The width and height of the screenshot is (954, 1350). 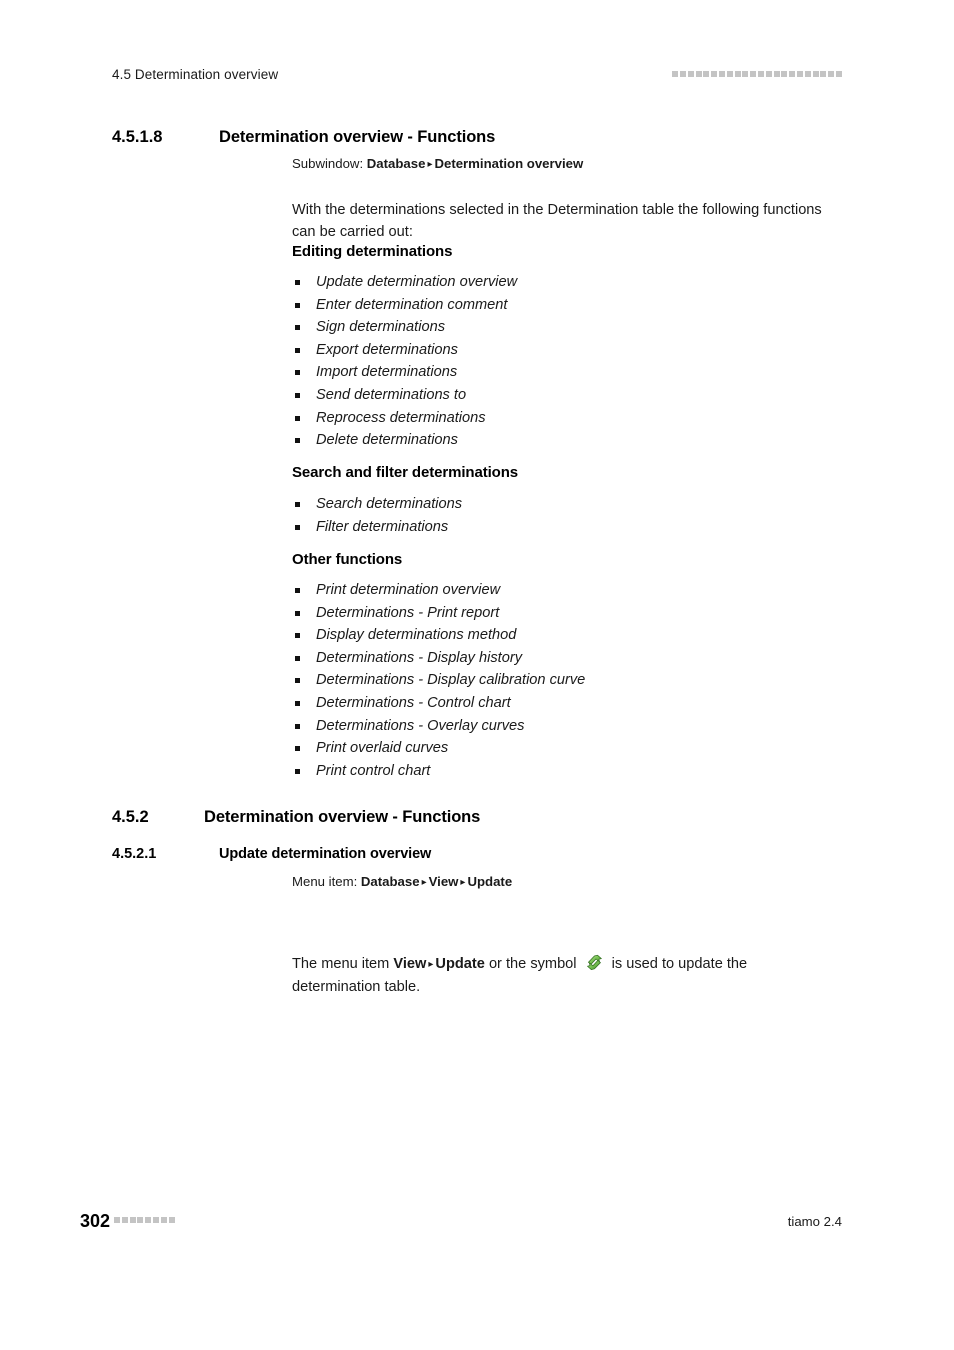 I want to click on heading-4-5-2: 4.5.2 Determination overview - Functions, so click(x=477, y=817).